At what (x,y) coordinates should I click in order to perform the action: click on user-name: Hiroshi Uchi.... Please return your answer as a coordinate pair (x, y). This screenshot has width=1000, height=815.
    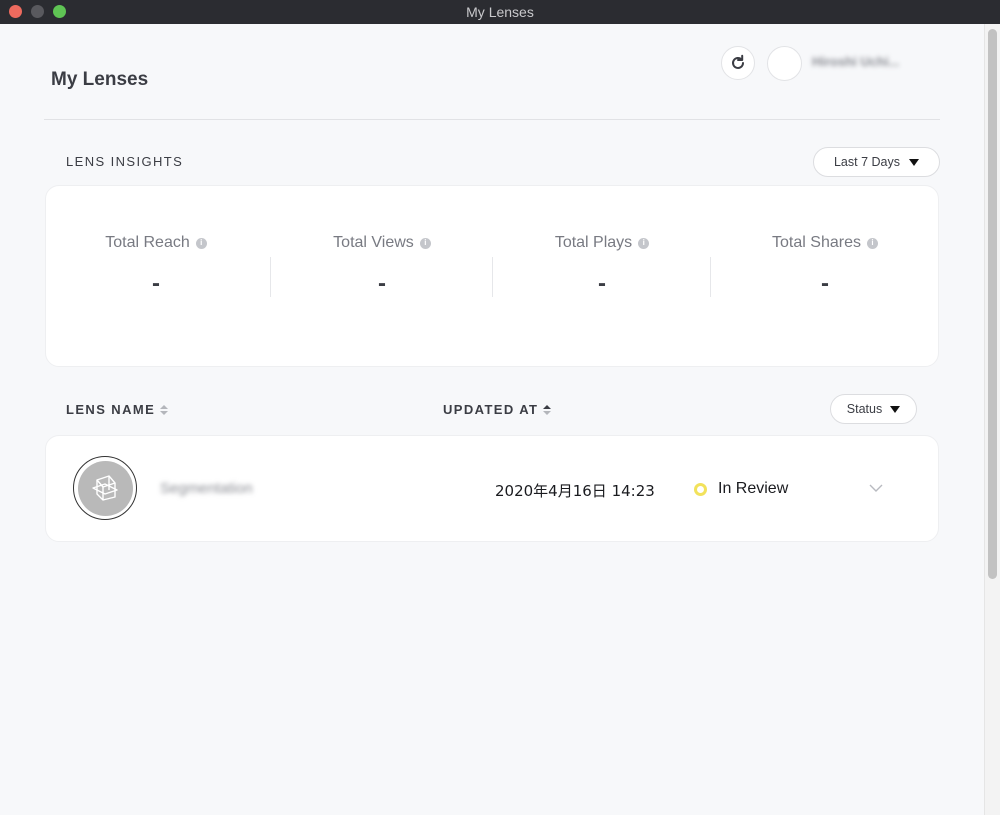
    Looking at the image, I should click on (855, 61).